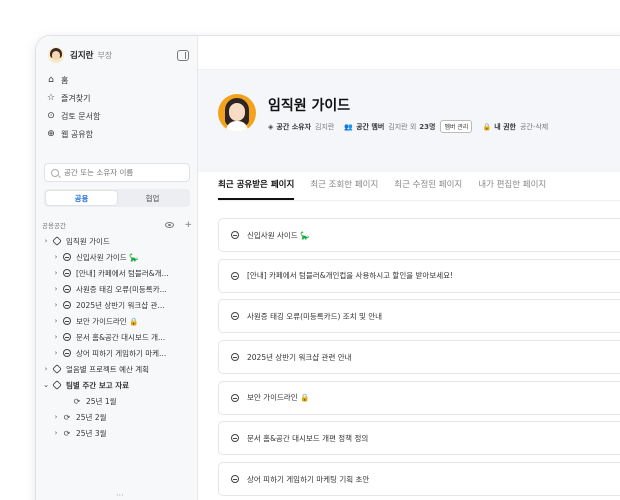 The height and width of the screenshot is (500, 620). What do you see at coordinates (309, 106) in the screenshot?
I see `page-title: 임직원 가이드` at bounding box center [309, 106].